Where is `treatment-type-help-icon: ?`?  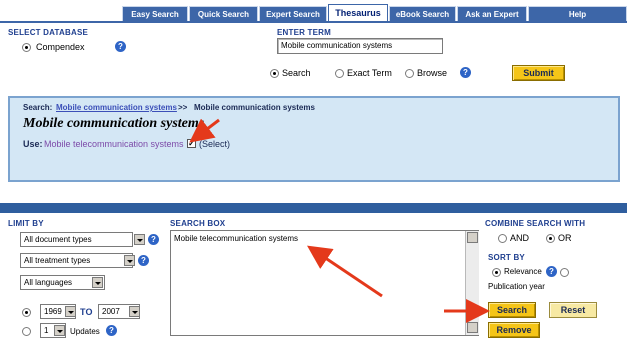 treatment-type-help-icon: ? is located at coordinates (143, 260).